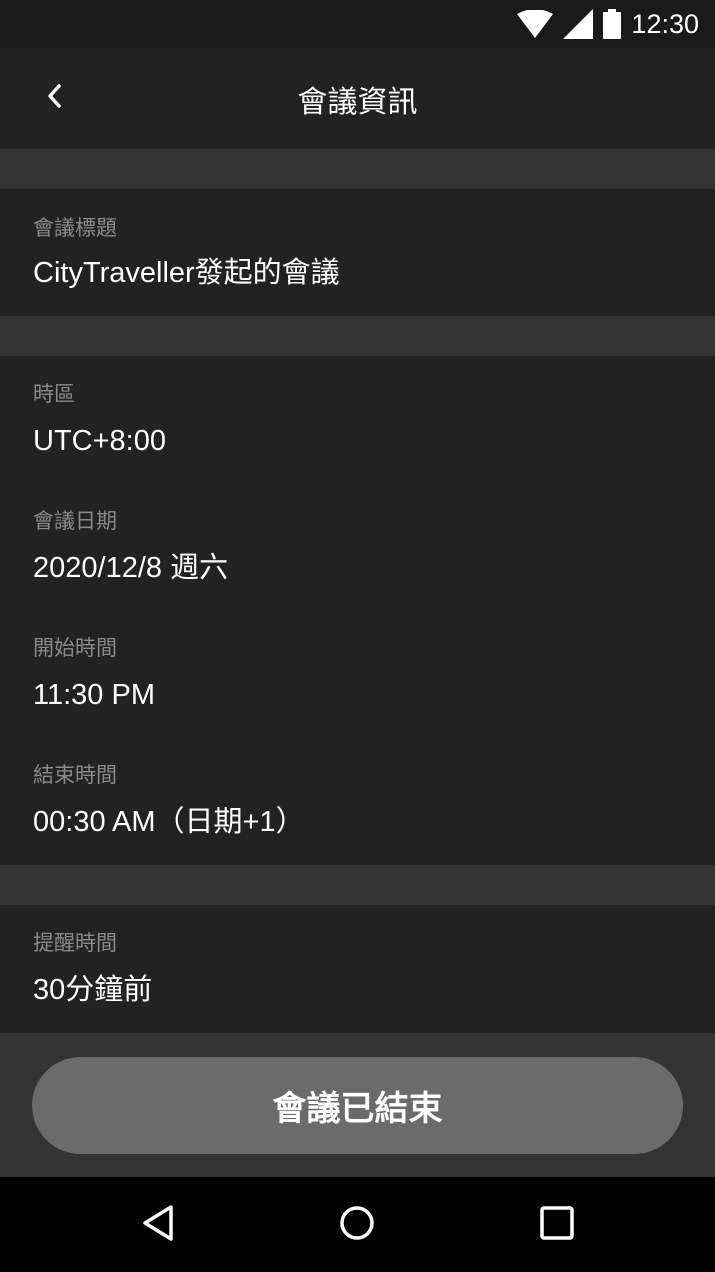 The width and height of the screenshot is (715, 1272). What do you see at coordinates (186, 273) in the screenshot?
I see `field-value: CityTraveller發起的會議` at bounding box center [186, 273].